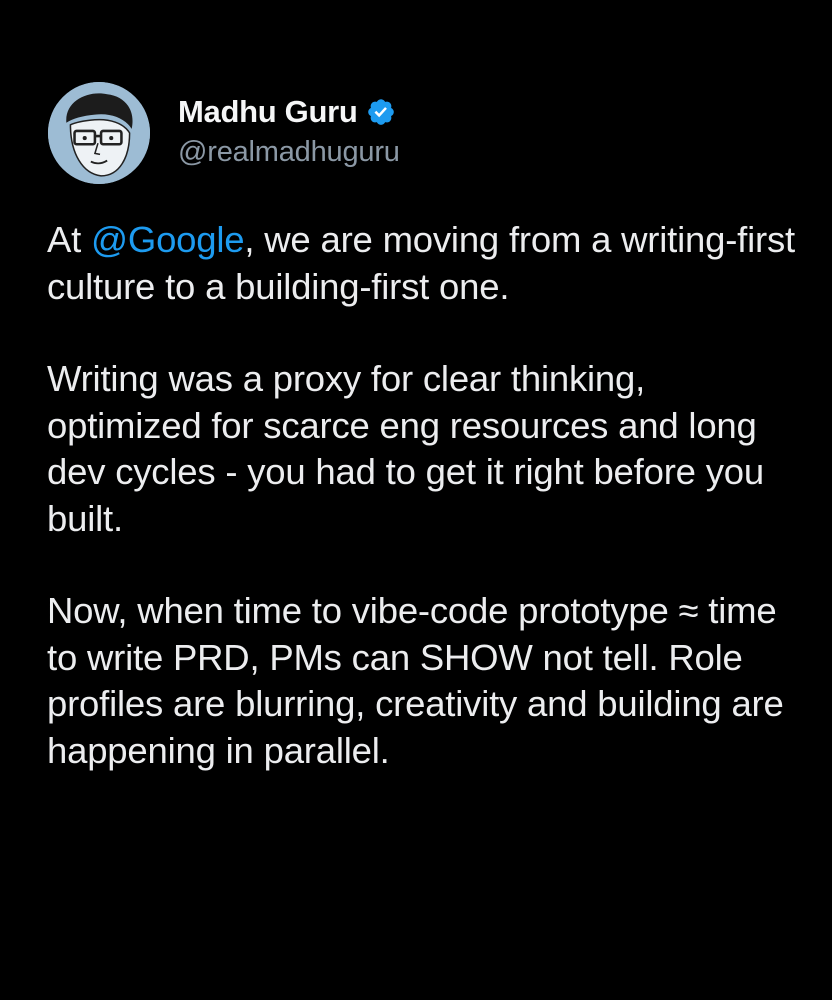  I want to click on verified-badge-icon, so click(381, 112).